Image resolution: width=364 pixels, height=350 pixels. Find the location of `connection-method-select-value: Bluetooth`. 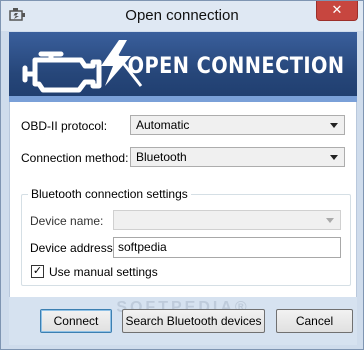

connection-method-select-value: Bluetooth is located at coordinates (161, 157).